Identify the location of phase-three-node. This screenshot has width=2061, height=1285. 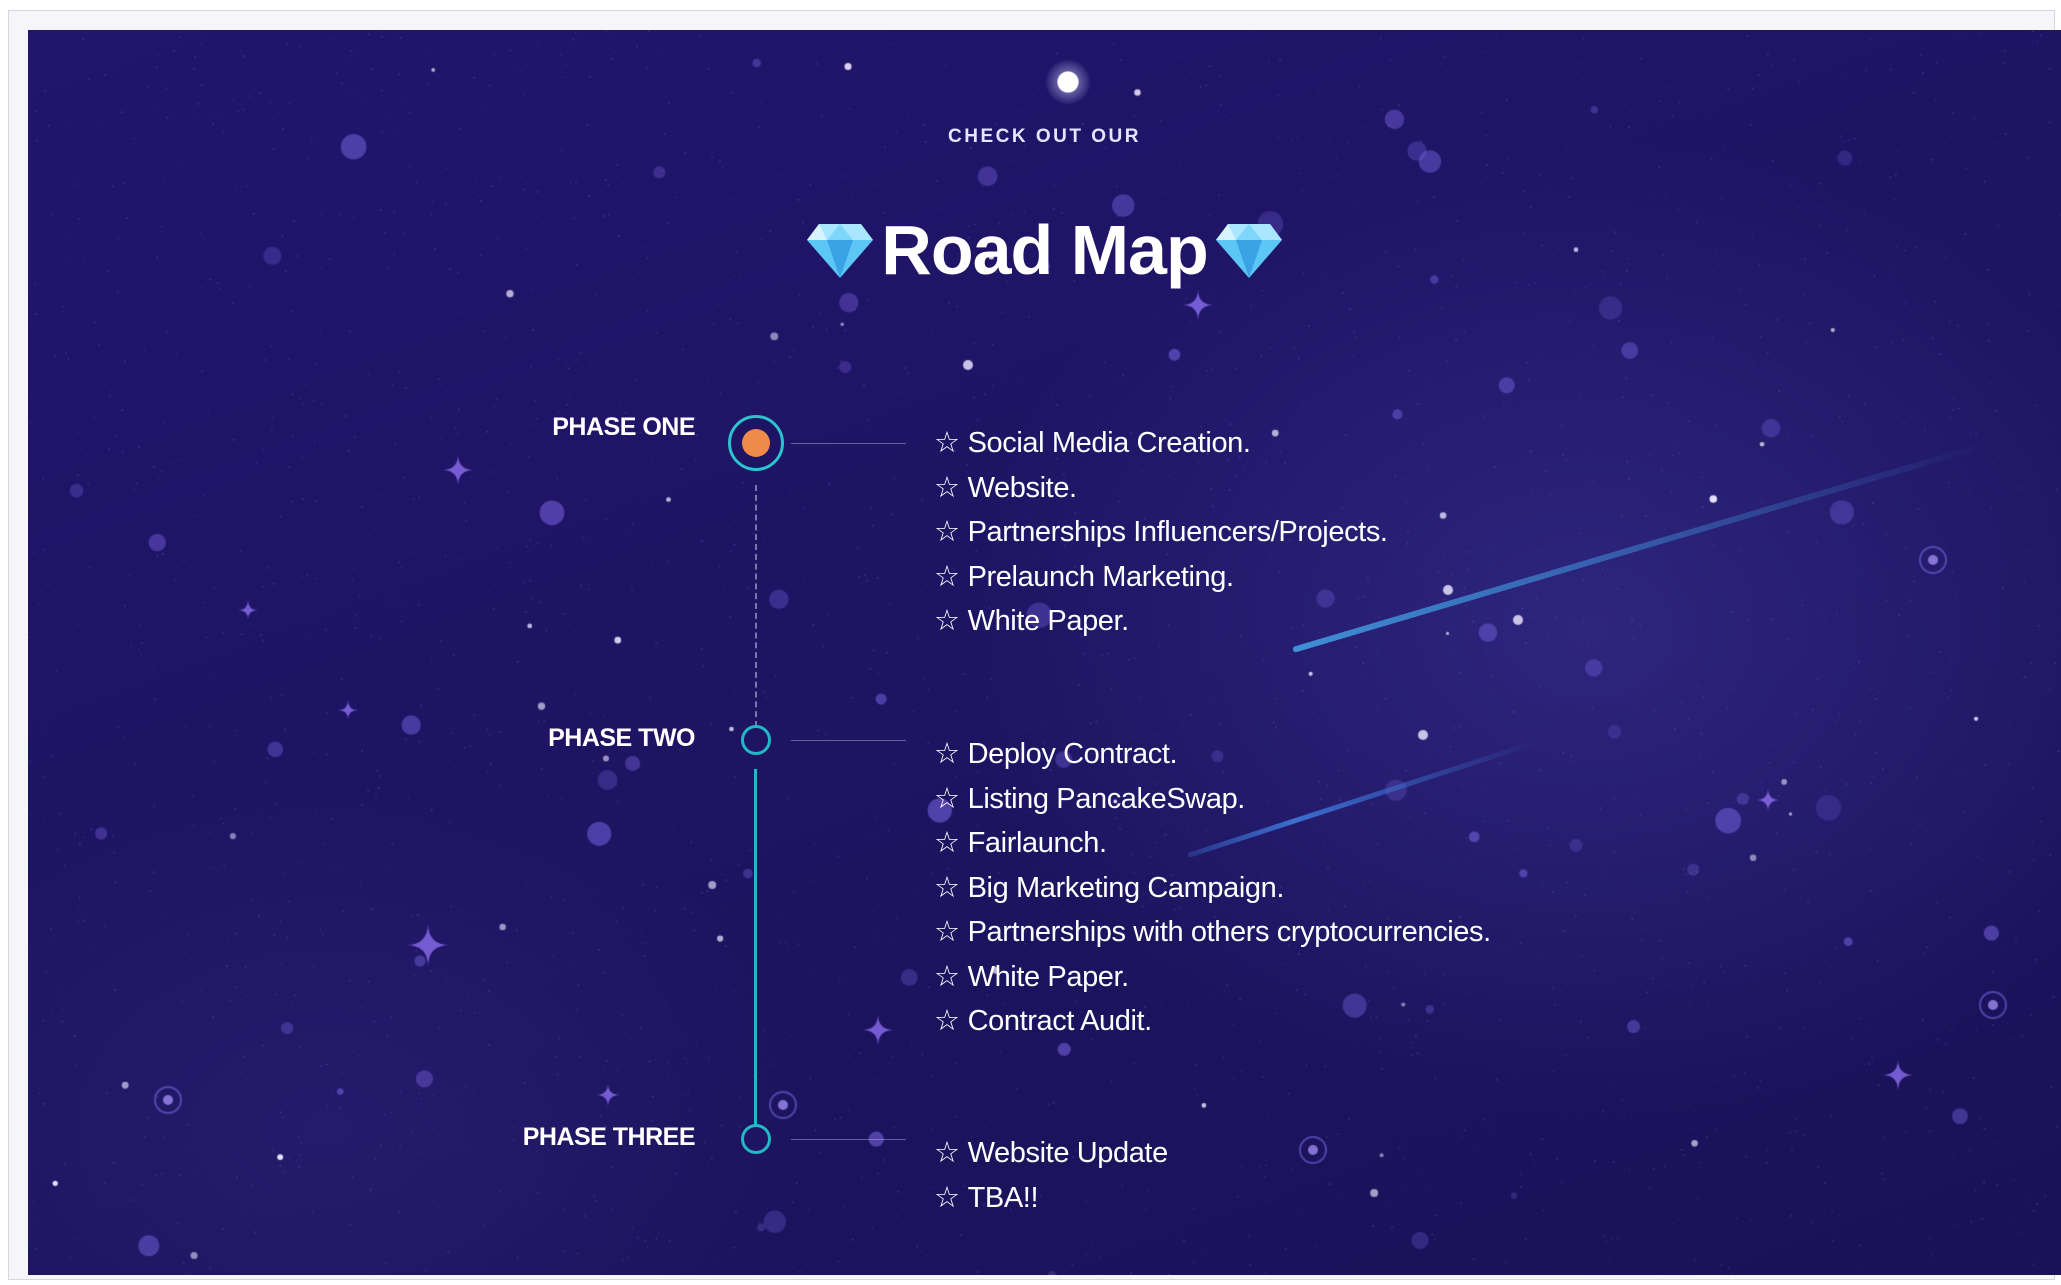
(756, 1139).